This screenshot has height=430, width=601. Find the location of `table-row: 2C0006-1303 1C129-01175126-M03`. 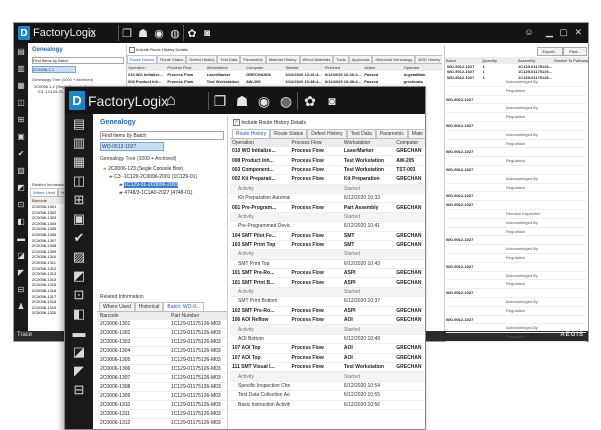

table-row: 2C0006-1303 1C129-01175126-M03 is located at coordinates (162, 342).